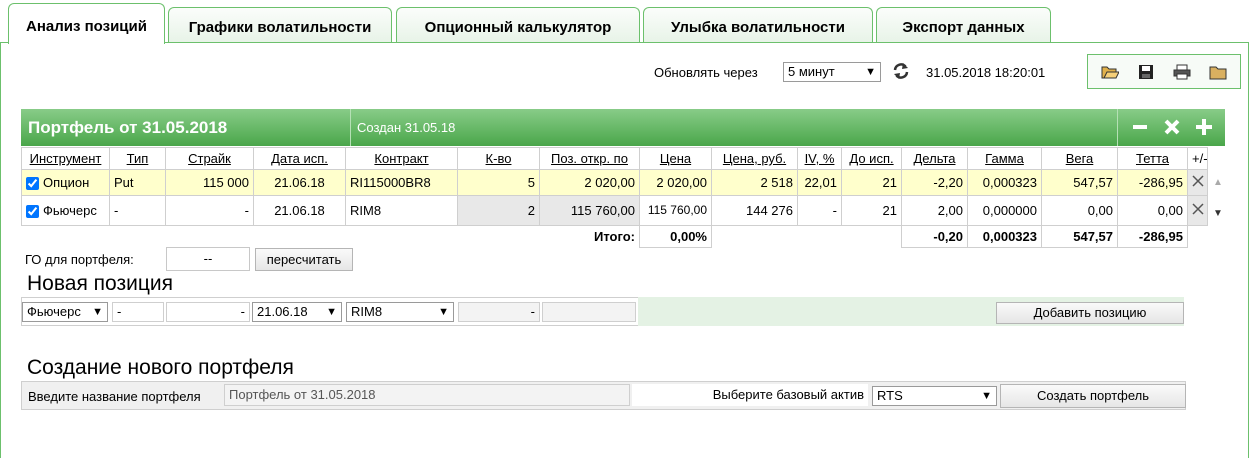 The image size is (1251, 458). I want to click on col-header-plus-minus: +/-, so click(1197, 158).